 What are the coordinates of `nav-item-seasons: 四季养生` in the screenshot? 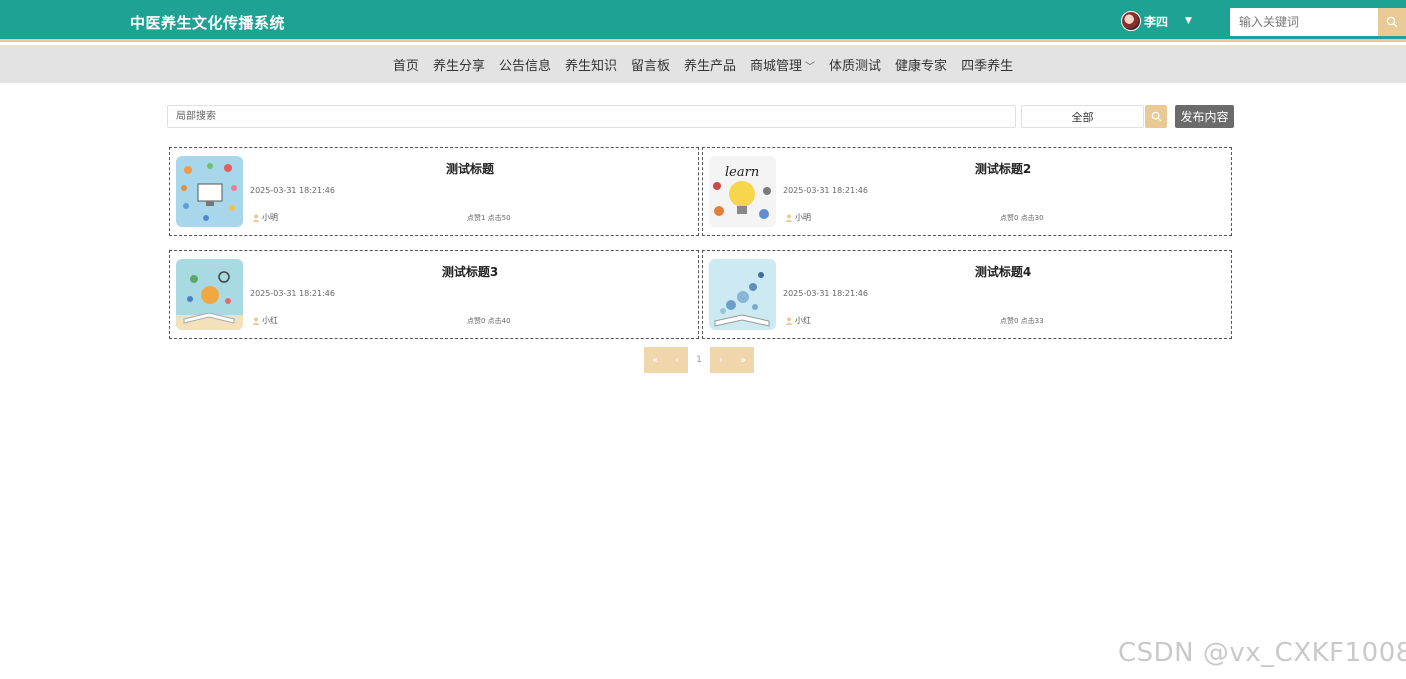 It's located at (987, 64).